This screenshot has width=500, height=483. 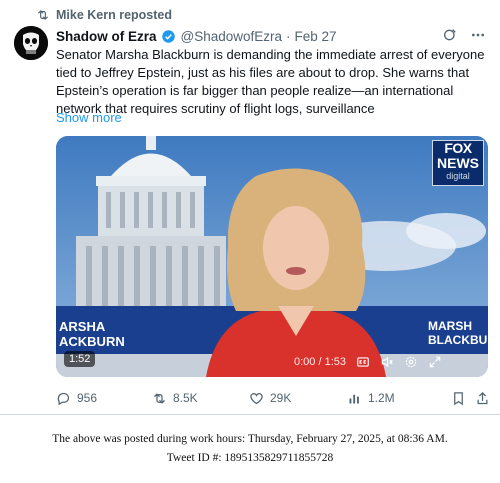 I want to click on fullscreen-icon, so click(x=435, y=362).